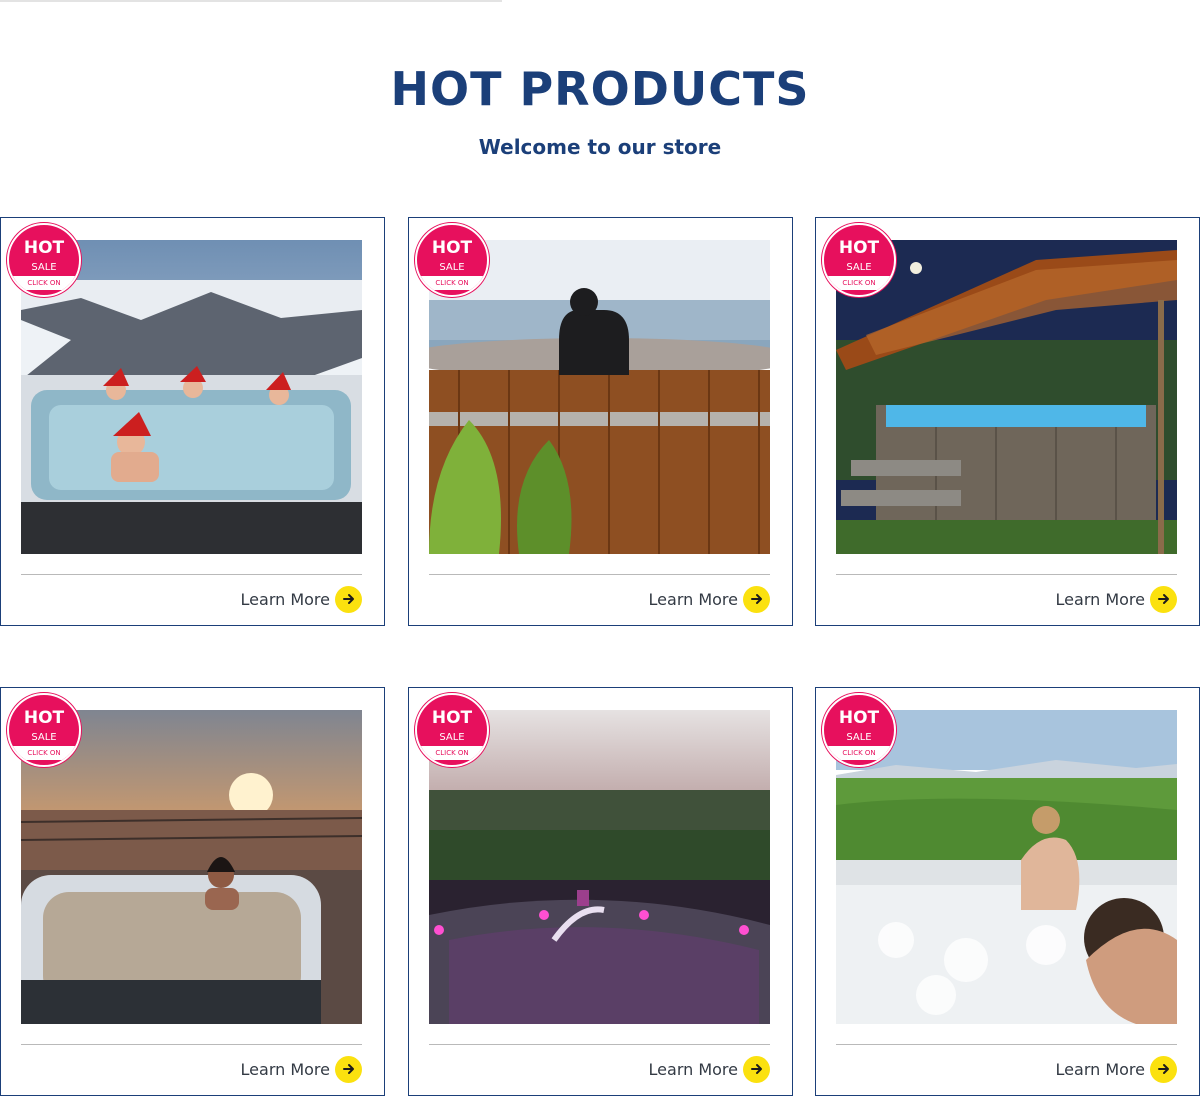  What do you see at coordinates (600, 147) in the screenshot?
I see `section-subtitle: Welcome to our store` at bounding box center [600, 147].